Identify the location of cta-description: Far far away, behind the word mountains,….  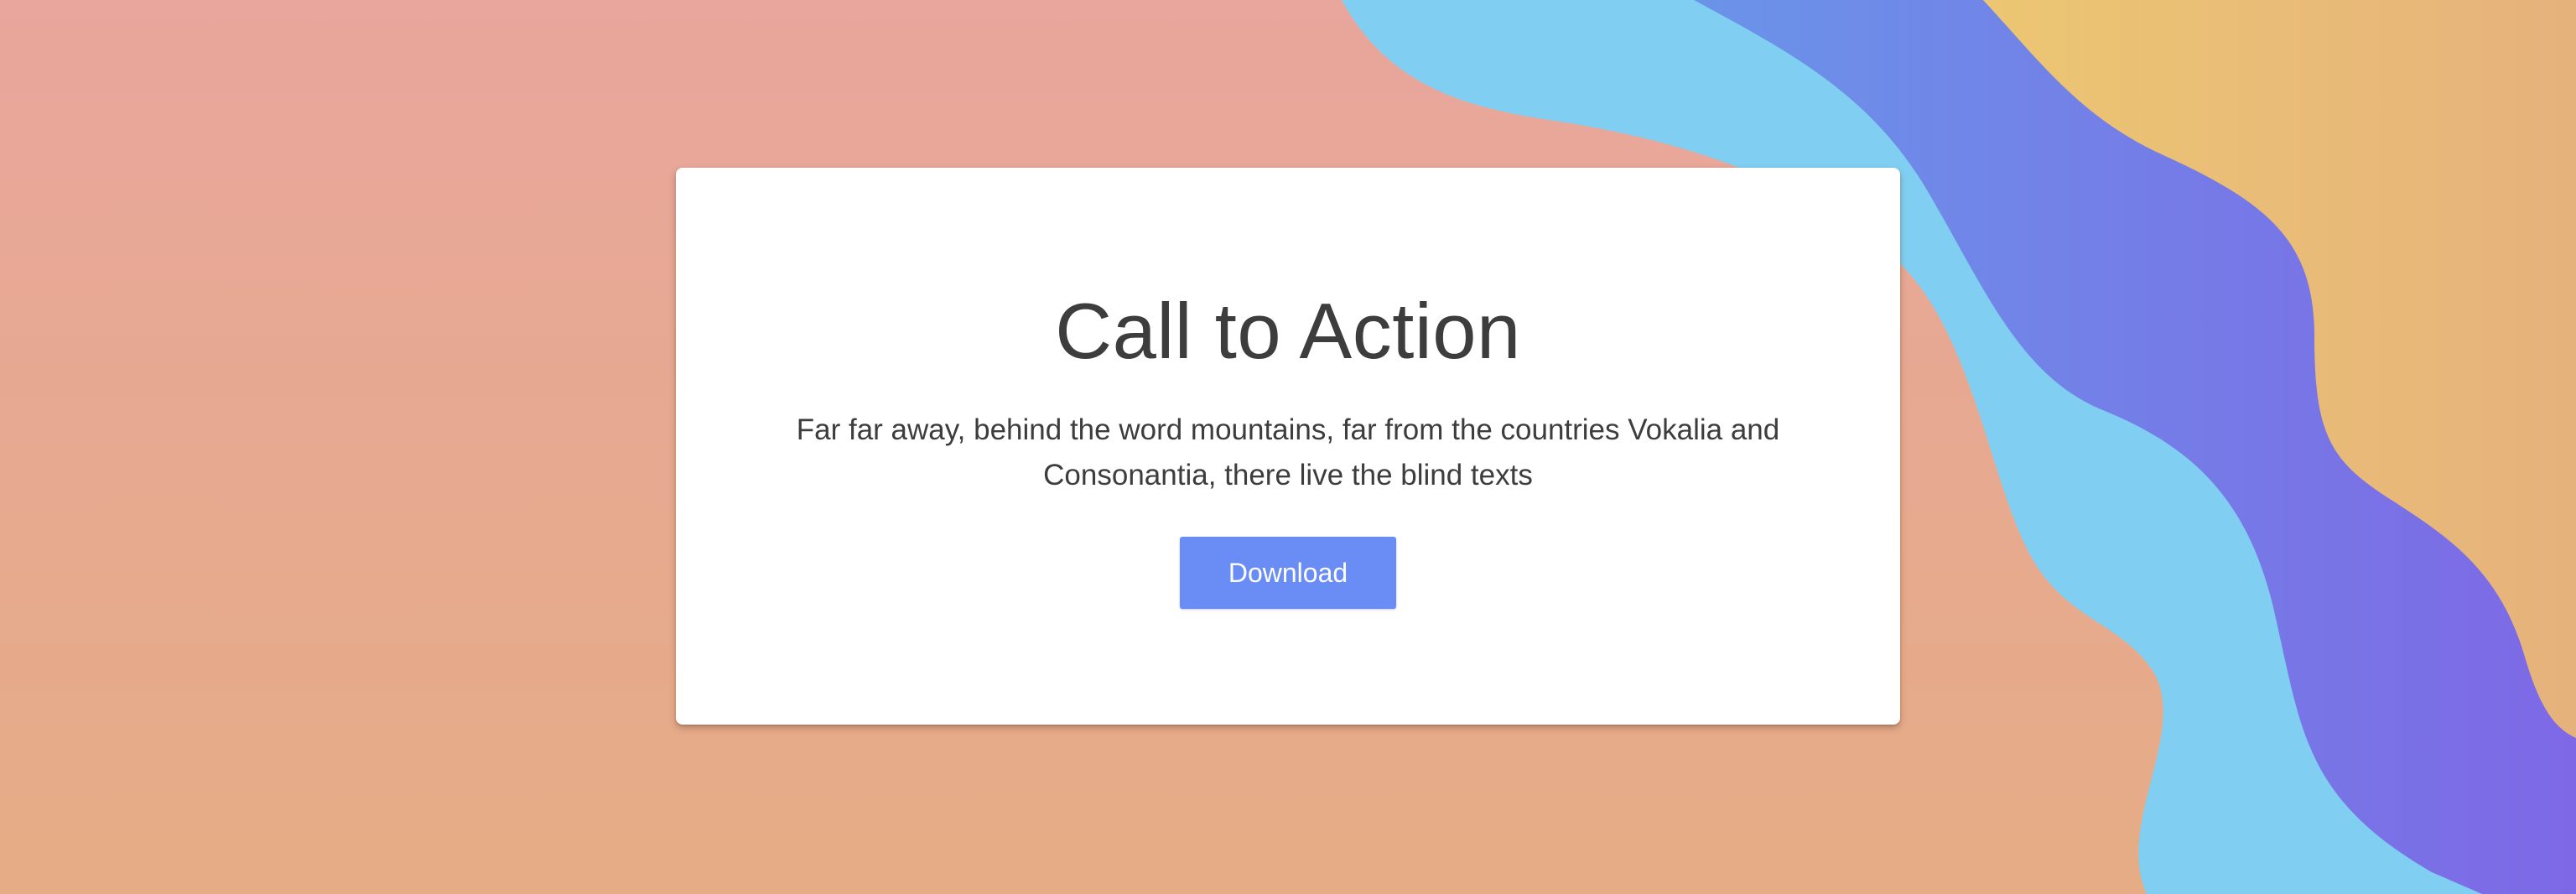
(1288, 452).